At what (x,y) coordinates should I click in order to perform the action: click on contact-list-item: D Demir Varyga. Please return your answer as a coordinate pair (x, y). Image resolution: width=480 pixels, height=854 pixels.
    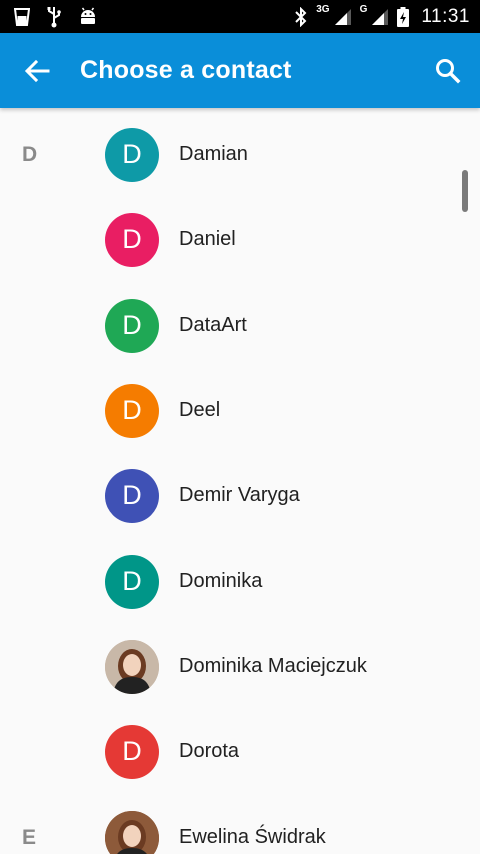
    Looking at the image, I should click on (240, 495).